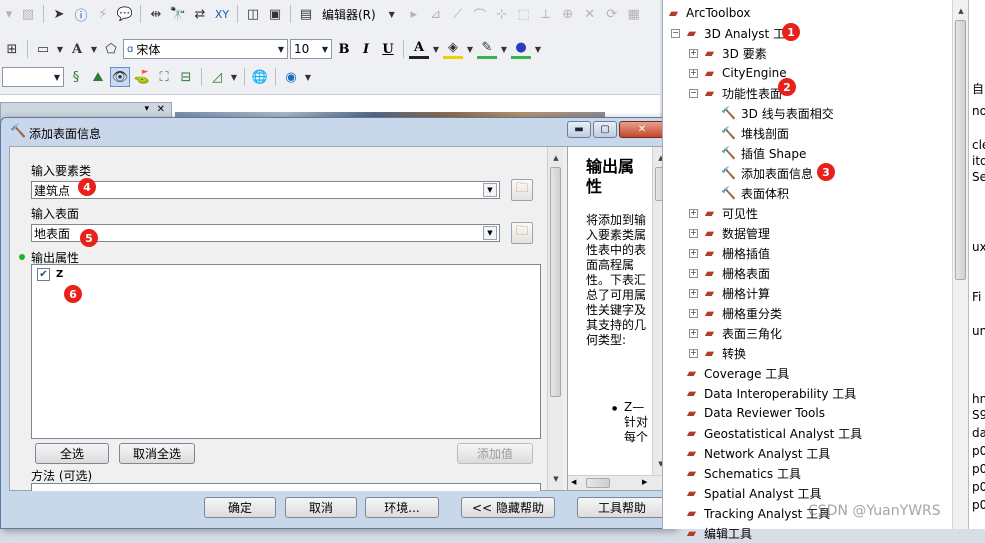  I want to click on input-surface-field: 地表面 ▼, so click(265, 233).